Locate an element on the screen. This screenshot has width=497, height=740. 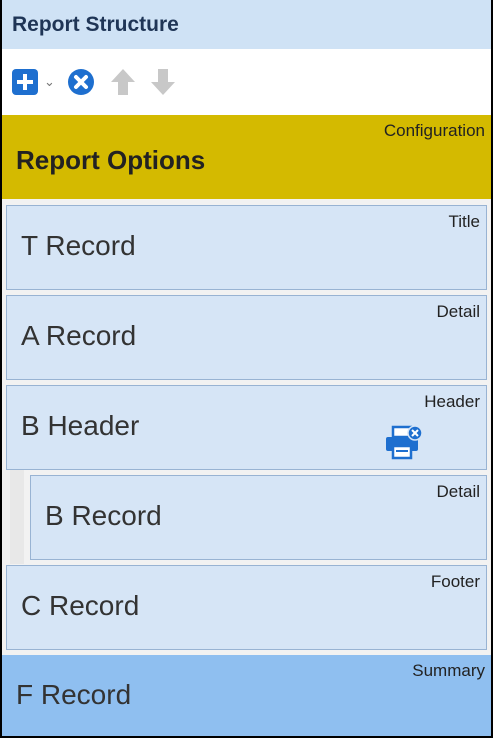
add-dropdown-button: ⌄ is located at coordinates (49, 82).